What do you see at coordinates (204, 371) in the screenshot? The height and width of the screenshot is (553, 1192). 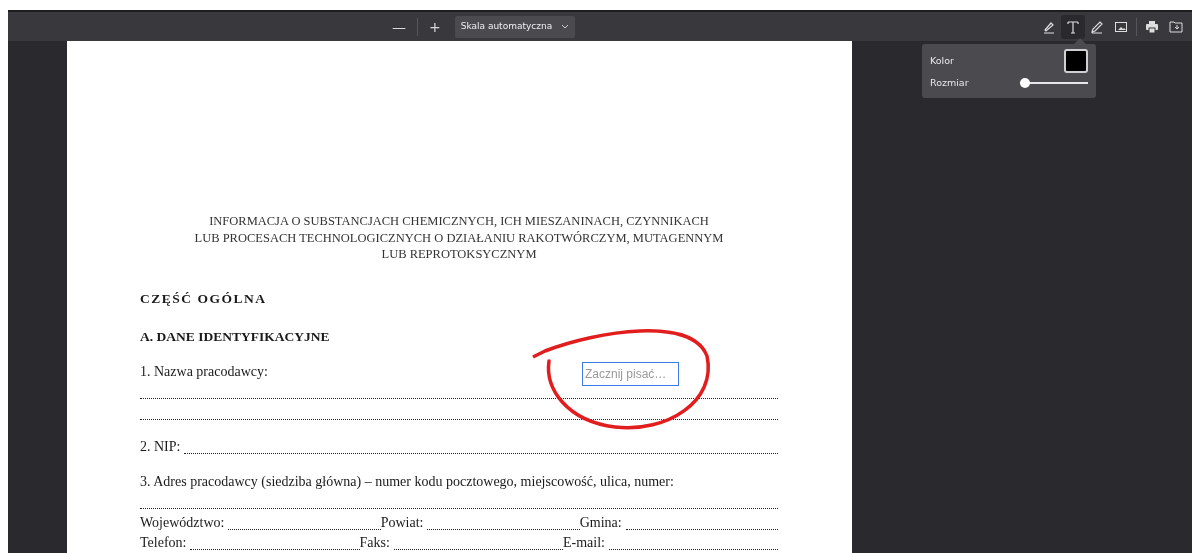 I see `field-label: 1. Nazwa pracodawcy:` at bounding box center [204, 371].